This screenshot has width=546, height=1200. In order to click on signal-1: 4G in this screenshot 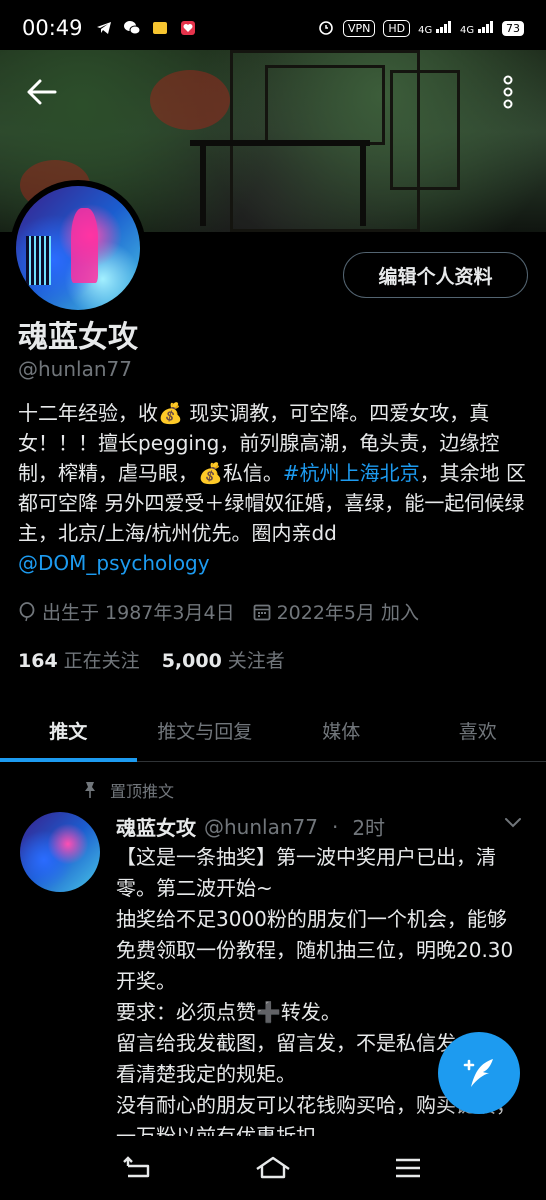, I will do `click(435, 28)`.